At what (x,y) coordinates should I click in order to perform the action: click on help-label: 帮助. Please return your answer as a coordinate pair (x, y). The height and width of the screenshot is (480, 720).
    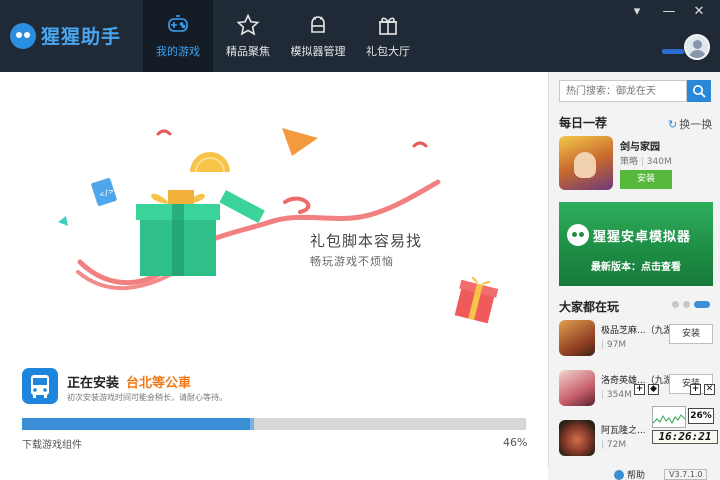
    Looking at the image, I should click on (636, 475).